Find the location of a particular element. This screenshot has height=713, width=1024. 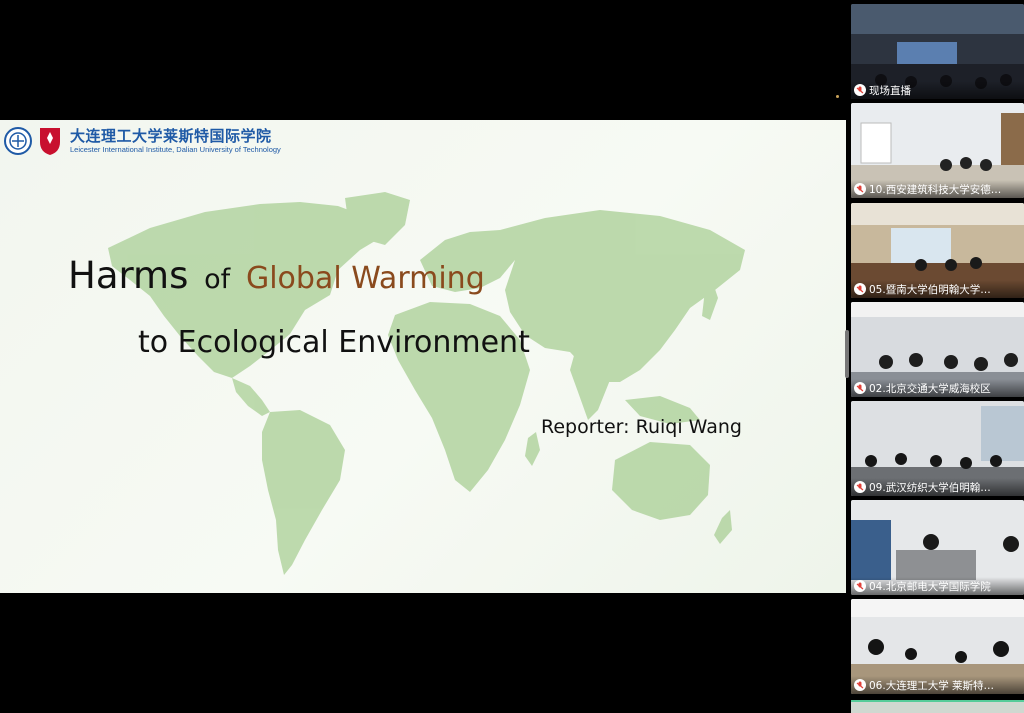

slide-title-line1: Harms of Global Warming is located at coordinates (276, 275).